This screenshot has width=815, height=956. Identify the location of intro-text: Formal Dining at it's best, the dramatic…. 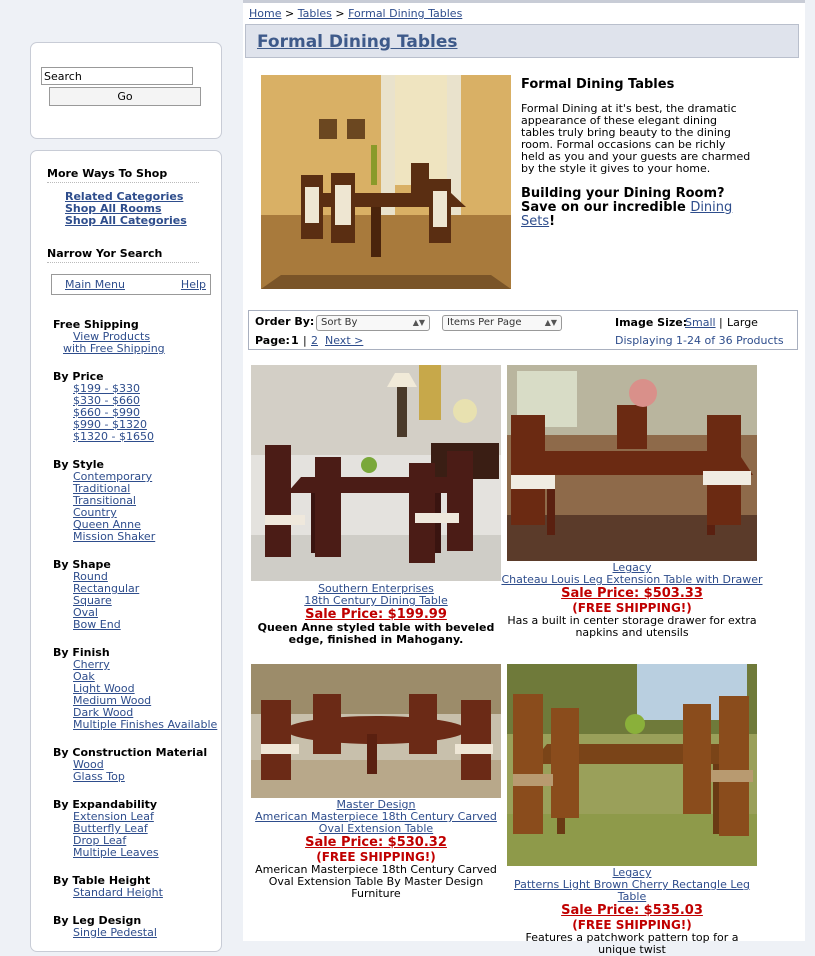
(636, 138).